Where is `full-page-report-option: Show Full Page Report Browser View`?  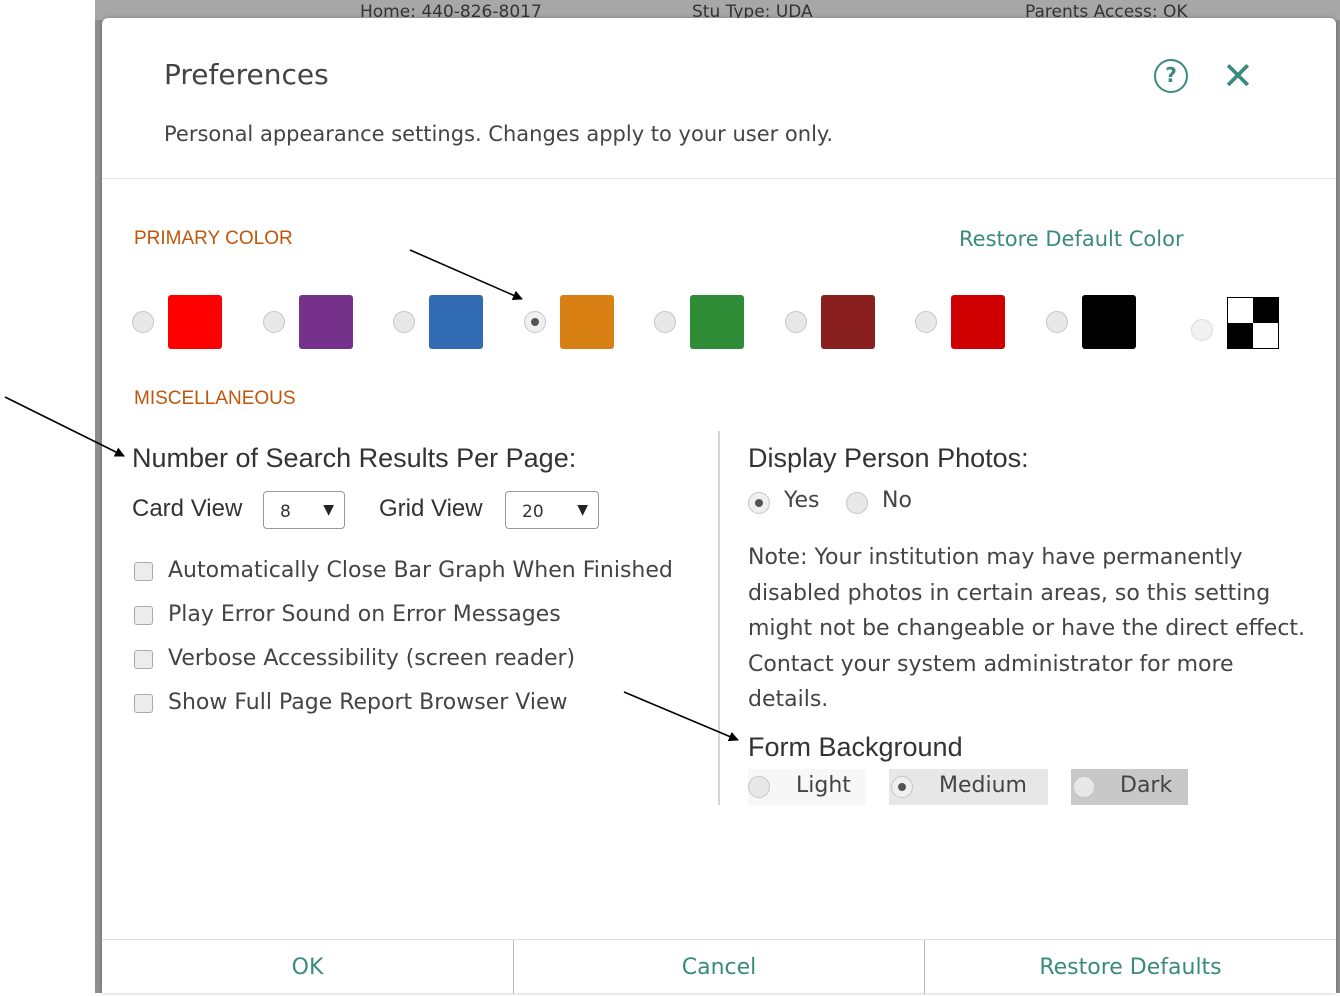
full-page-report-option: Show Full Page Report Browser View is located at coordinates (412, 702).